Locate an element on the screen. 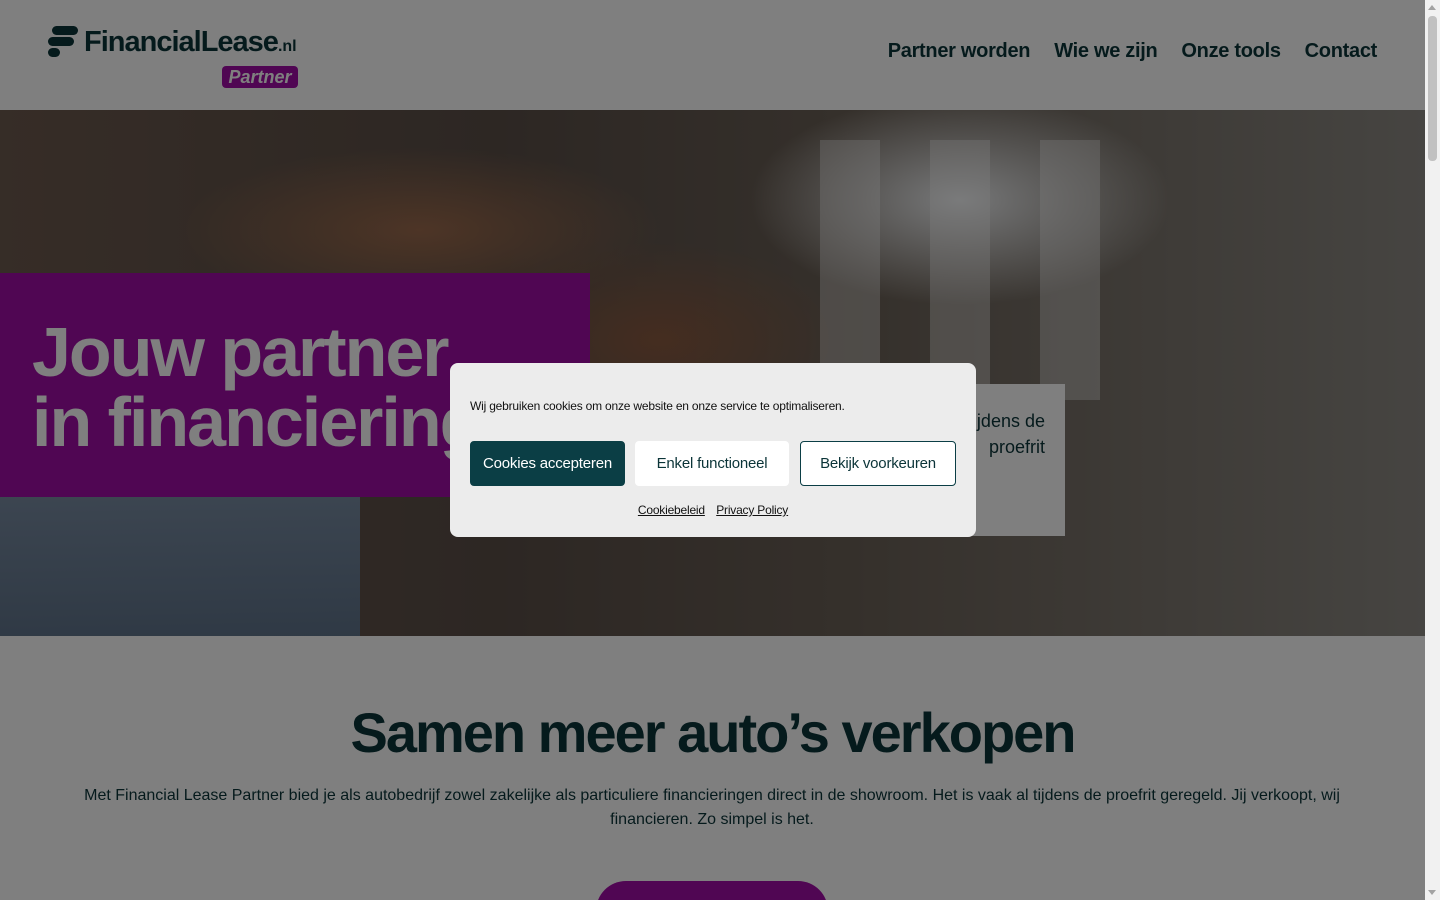 This screenshot has height=900, width=1440. cookie-policy-link: Cookiebeleid is located at coordinates (671, 510).